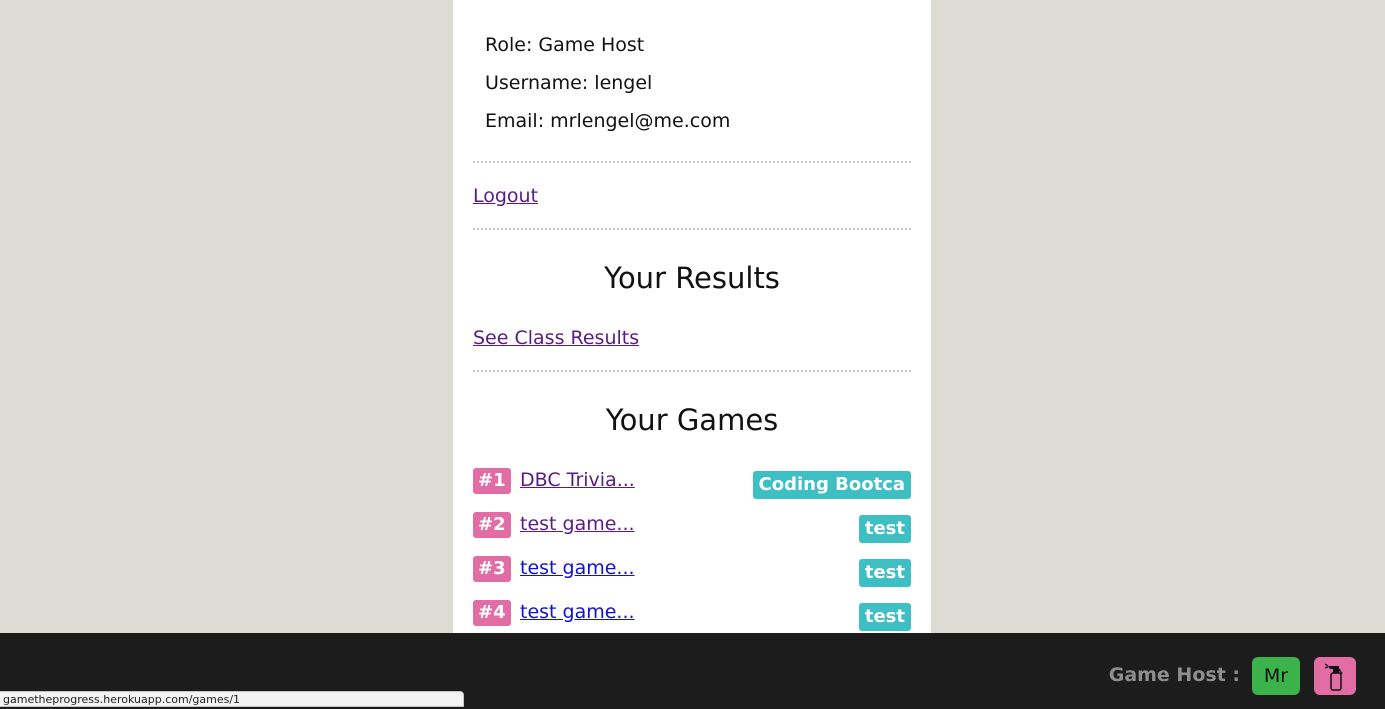 The image size is (1385, 709). What do you see at coordinates (608, 121) in the screenshot?
I see `email-text: Email: mrlengel@me.com` at bounding box center [608, 121].